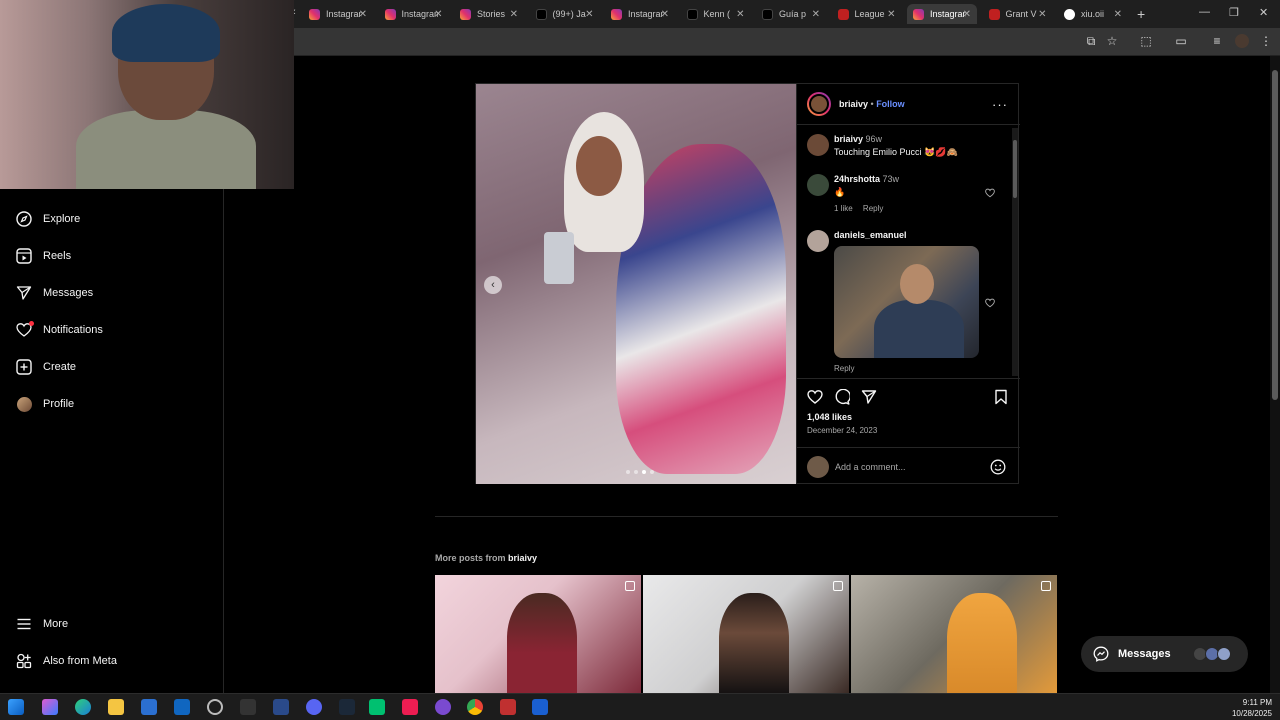  Describe the element at coordinates (1234, 12) in the screenshot. I see `restore-icon: ❐` at that location.